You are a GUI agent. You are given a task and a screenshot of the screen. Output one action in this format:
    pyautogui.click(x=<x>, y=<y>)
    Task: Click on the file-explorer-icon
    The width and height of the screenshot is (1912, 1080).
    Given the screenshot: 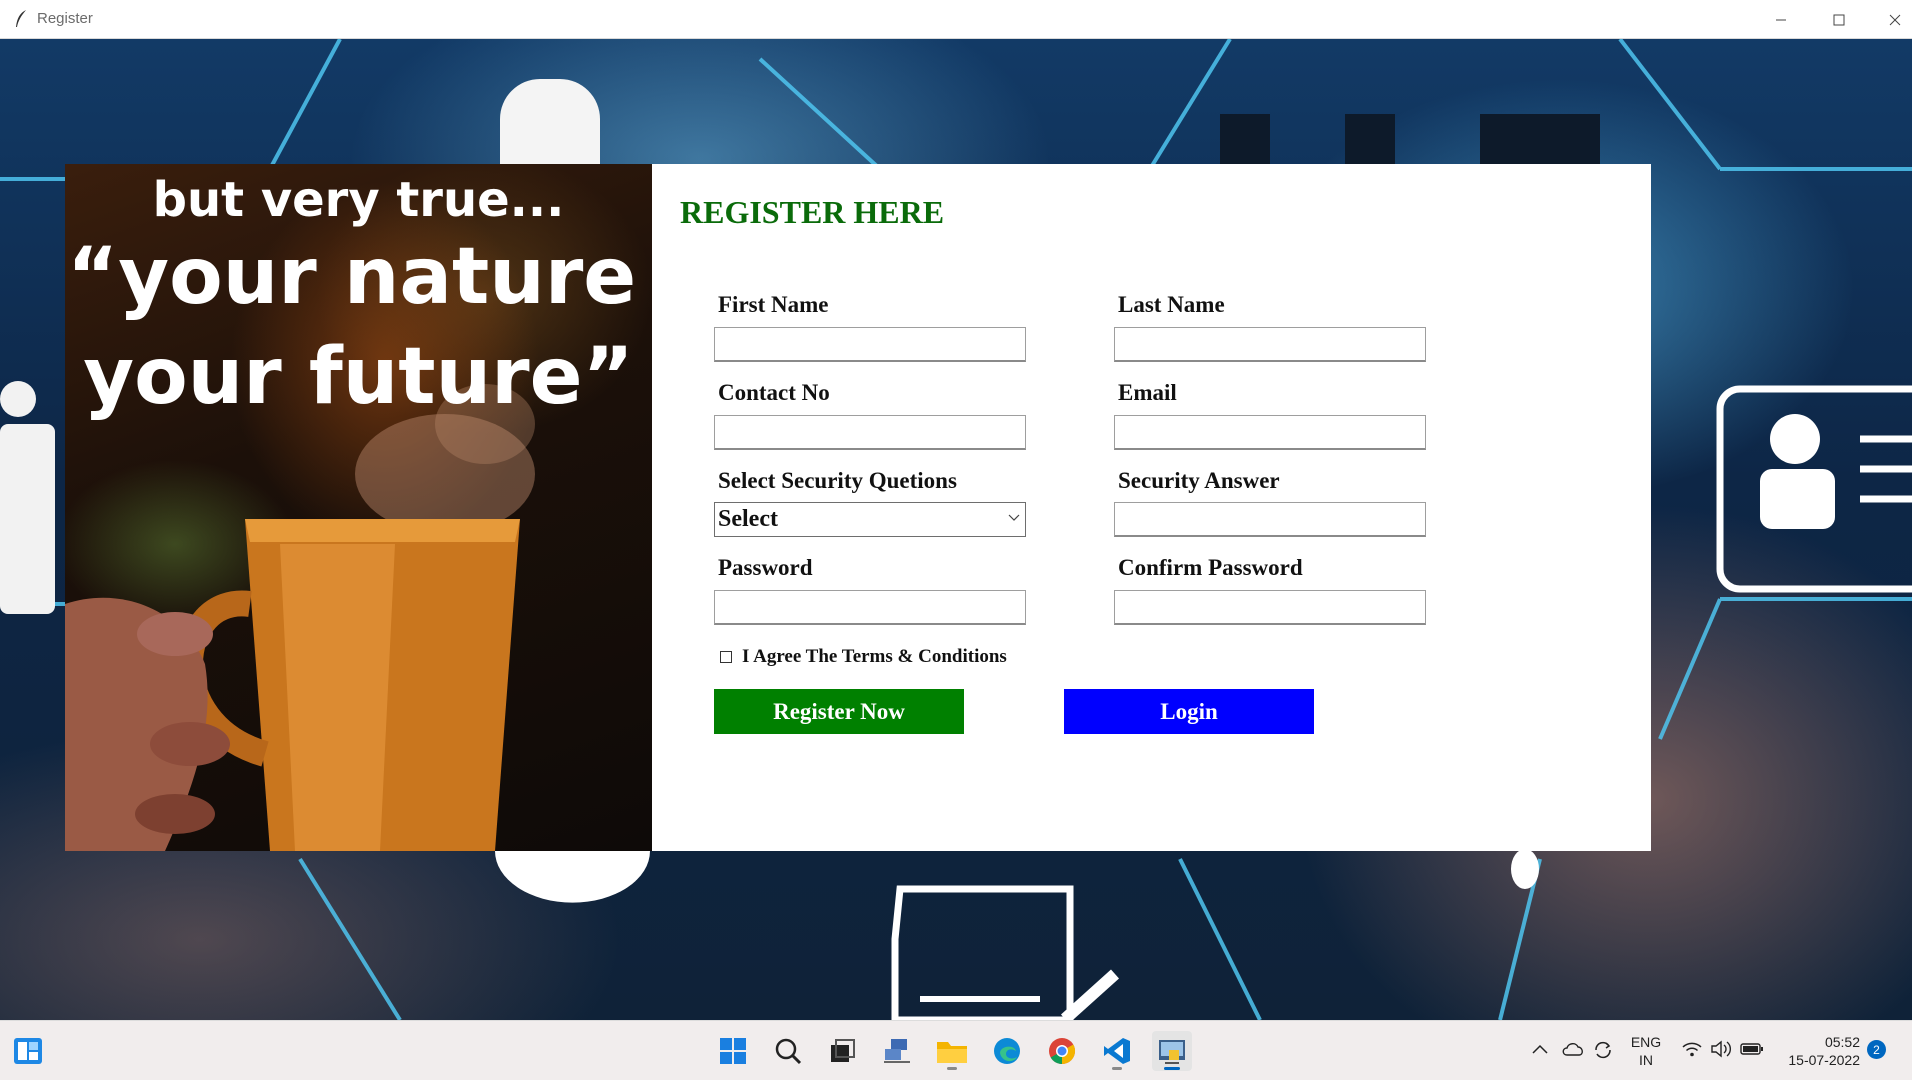 What is the action you would take?
    pyautogui.click(x=952, y=1052)
    